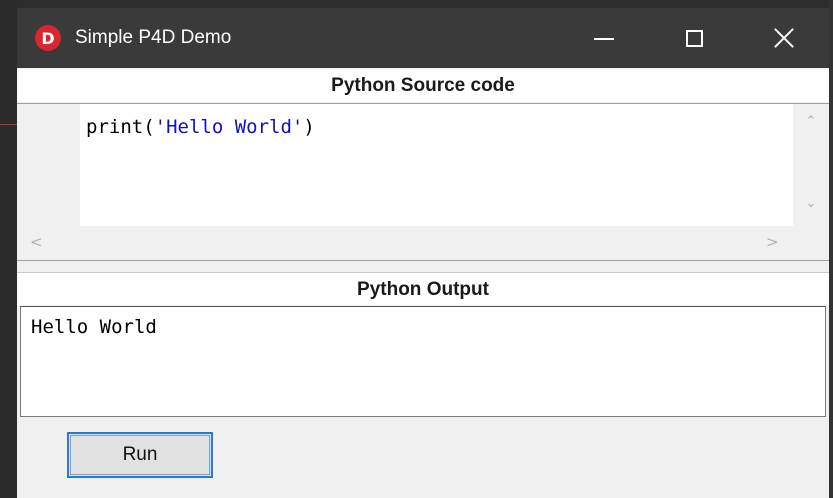 Image resolution: width=833 pixels, height=498 pixels. What do you see at coordinates (772, 242) in the screenshot?
I see `scroll-right-icon: >` at bounding box center [772, 242].